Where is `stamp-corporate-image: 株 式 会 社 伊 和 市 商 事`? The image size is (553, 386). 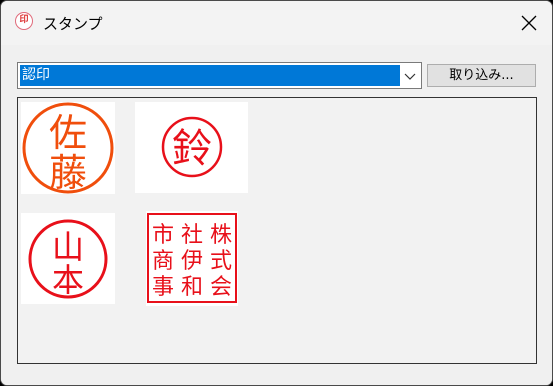
stamp-corporate-image: 株 式 会 社 伊 和 市 商 事 is located at coordinates (192, 258).